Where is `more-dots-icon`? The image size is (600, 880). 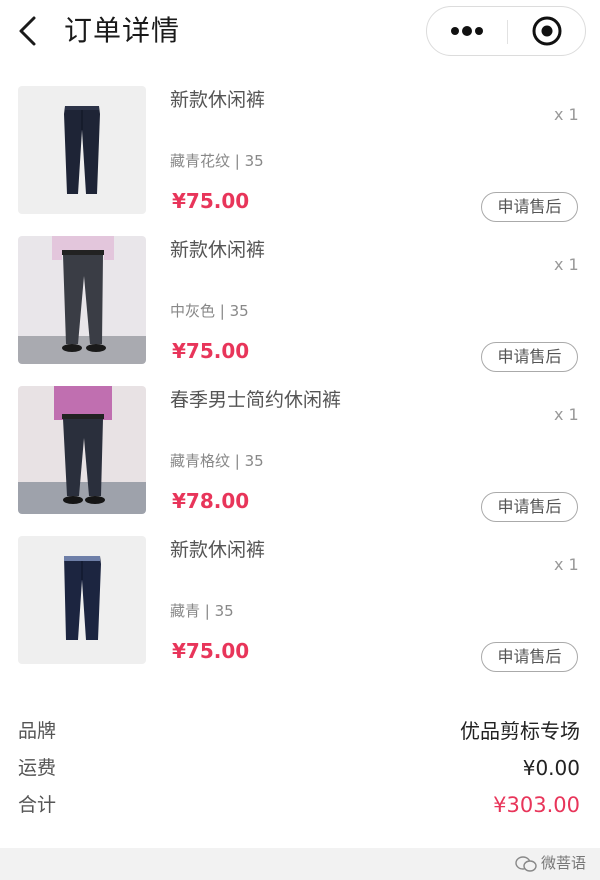 more-dots-icon is located at coordinates (467, 31).